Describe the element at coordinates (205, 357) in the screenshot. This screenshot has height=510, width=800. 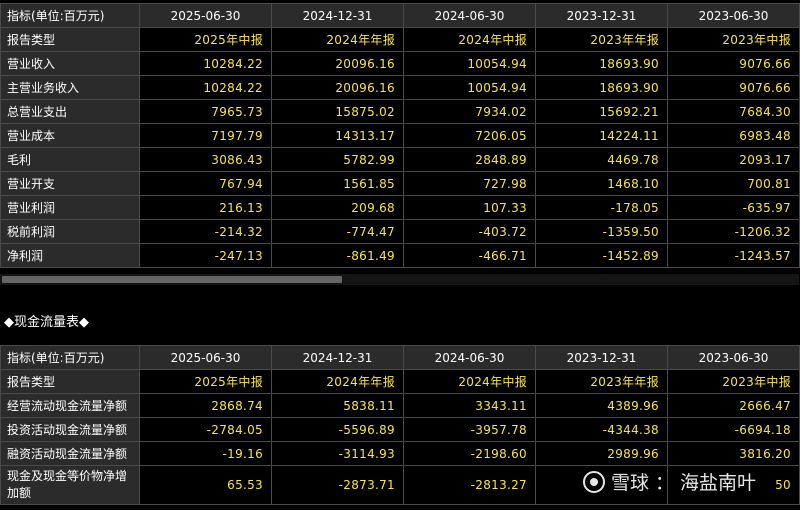
I see `header-period: 2025-06-30` at that location.